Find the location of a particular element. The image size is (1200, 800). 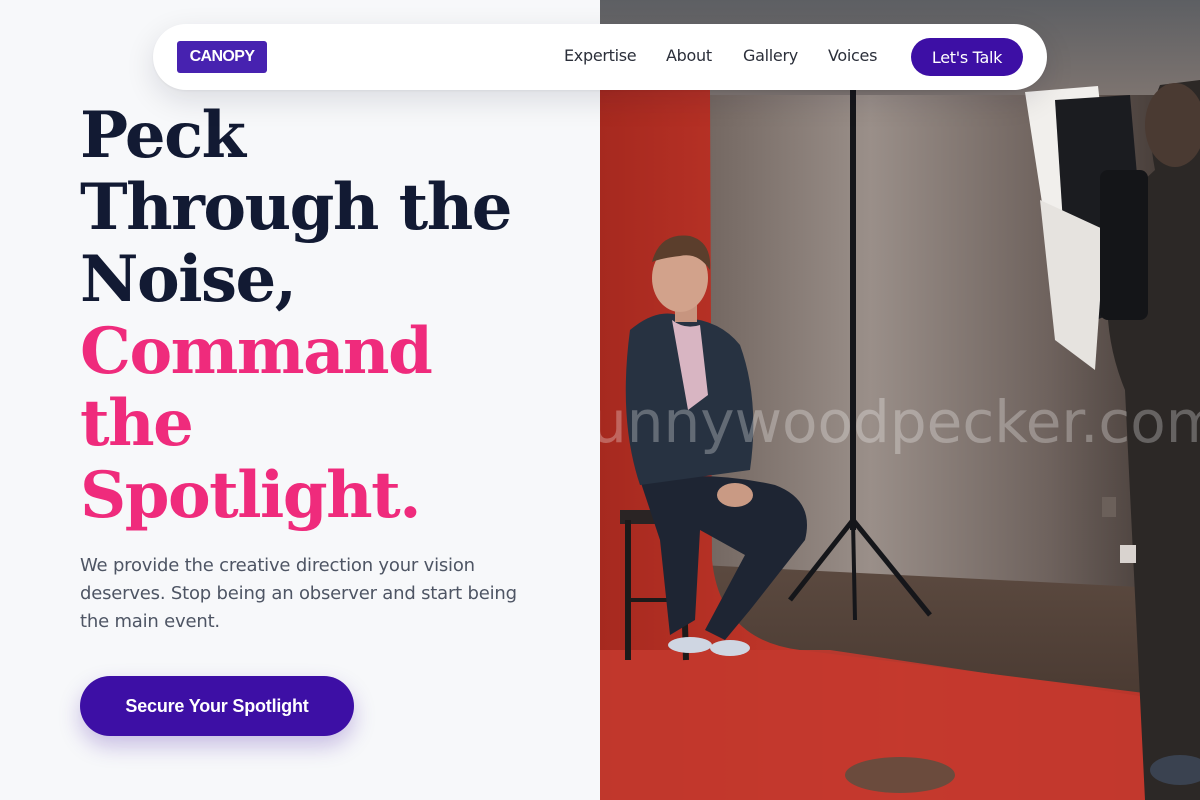

headline-line: Peck is located at coordinates (163, 135).